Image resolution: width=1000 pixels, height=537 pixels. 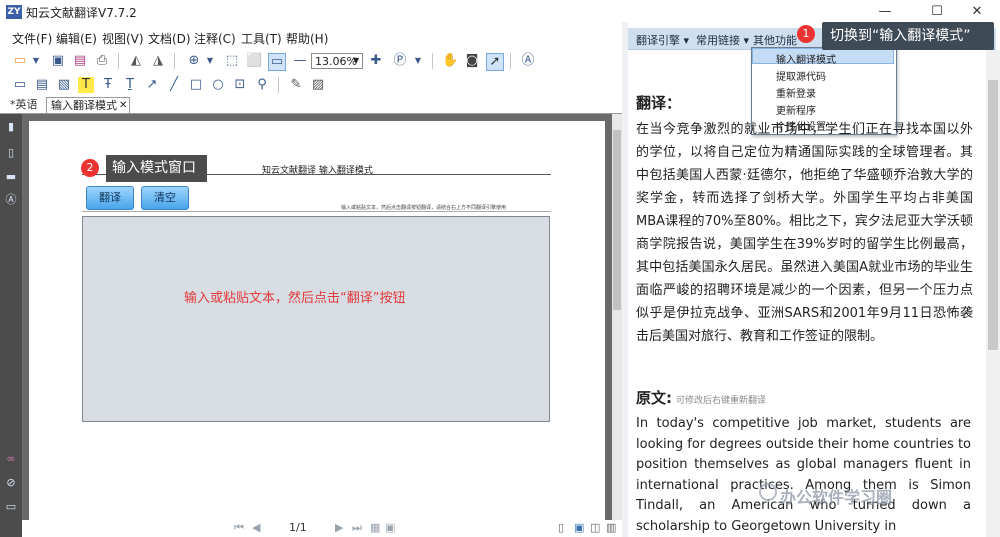 What do you see at coordinates (662, 40) in the screenshot?
I see `translation-engine-menu: 翻译引擎 ▾` at bounding box center [662, 40].